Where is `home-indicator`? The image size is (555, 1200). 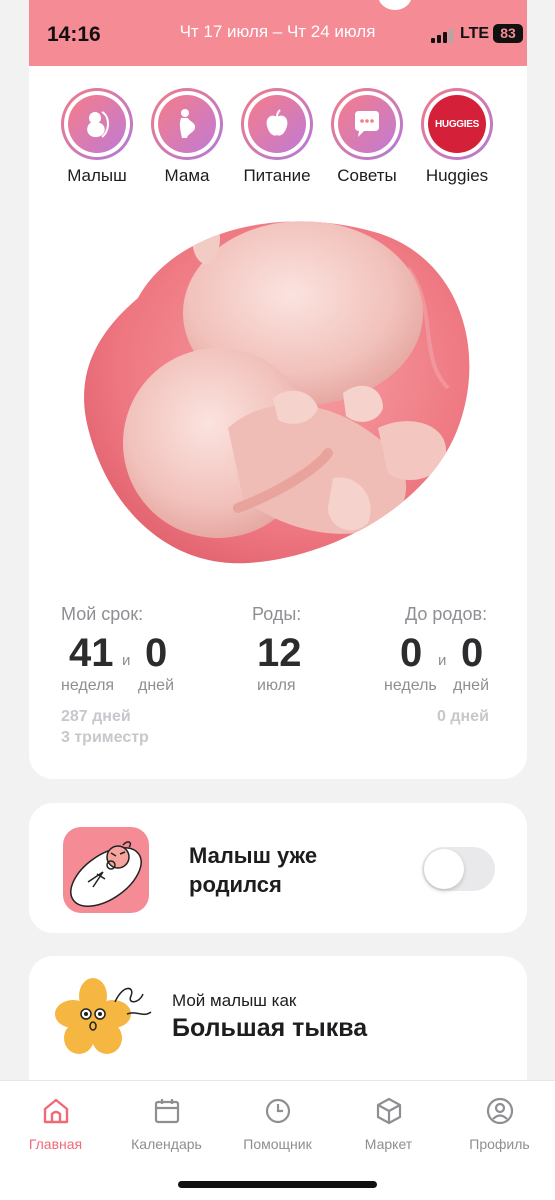
home-indicator is located at coordinates (277, 1184).